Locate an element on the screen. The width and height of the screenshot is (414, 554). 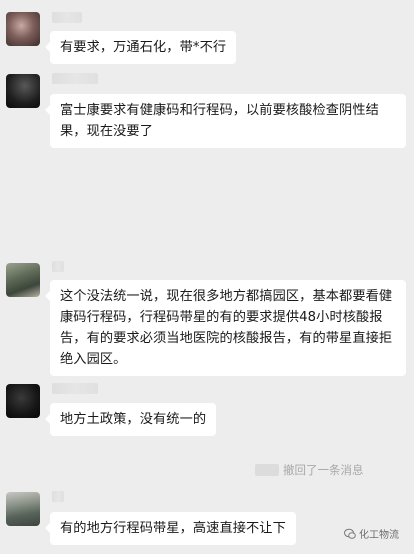
message-bubble: 地方土政策，没有统一的 is located at coordinates (130, 419).